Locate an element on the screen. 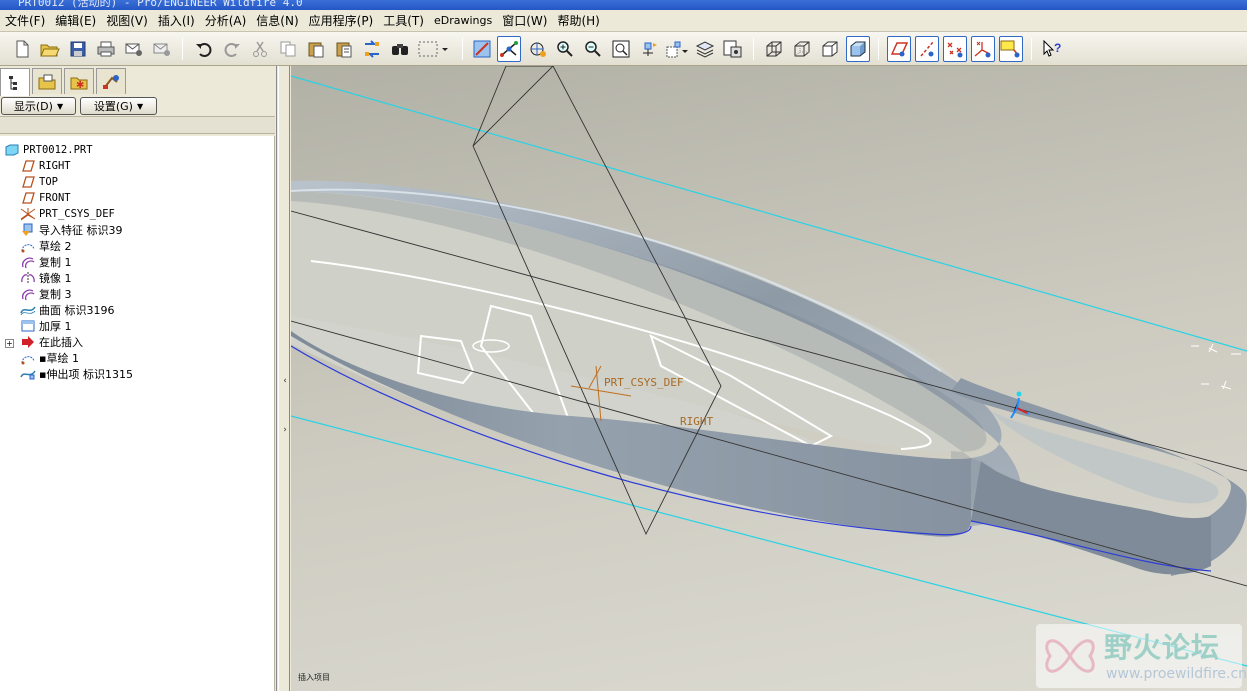 The image size is (1247, 691). print-icon is located at coordinates (106, 49).